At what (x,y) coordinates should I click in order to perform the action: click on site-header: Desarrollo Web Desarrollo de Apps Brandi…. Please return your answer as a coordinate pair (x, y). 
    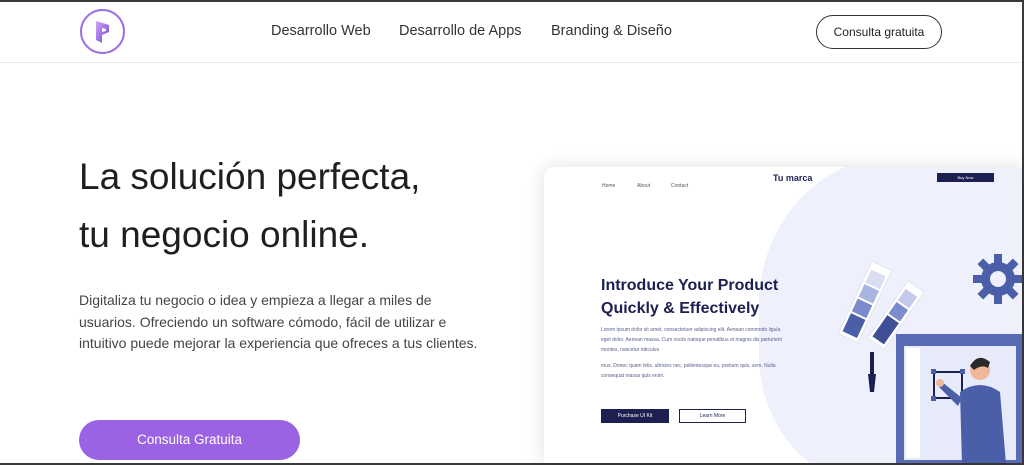
    Looking at the image, I should click on (511, 32).